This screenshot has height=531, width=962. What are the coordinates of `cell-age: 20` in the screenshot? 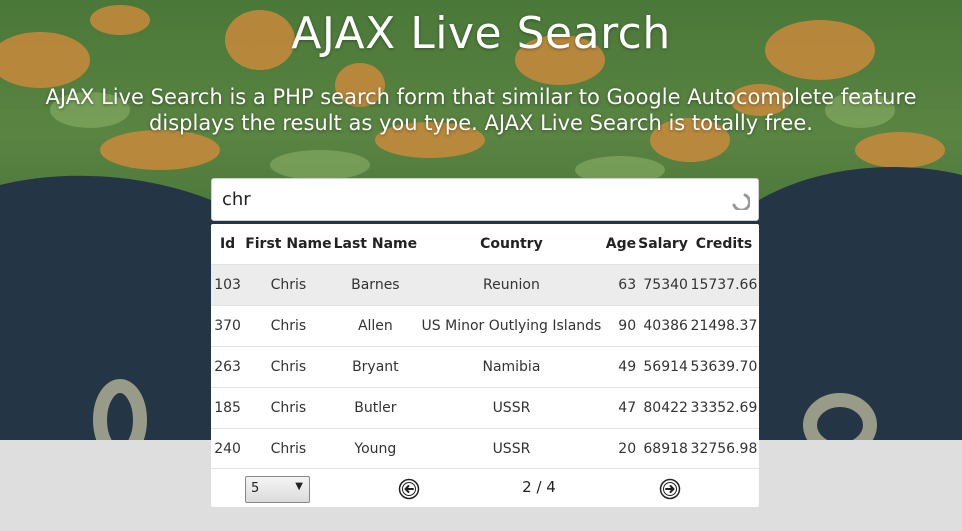 It's located at (621, 448).